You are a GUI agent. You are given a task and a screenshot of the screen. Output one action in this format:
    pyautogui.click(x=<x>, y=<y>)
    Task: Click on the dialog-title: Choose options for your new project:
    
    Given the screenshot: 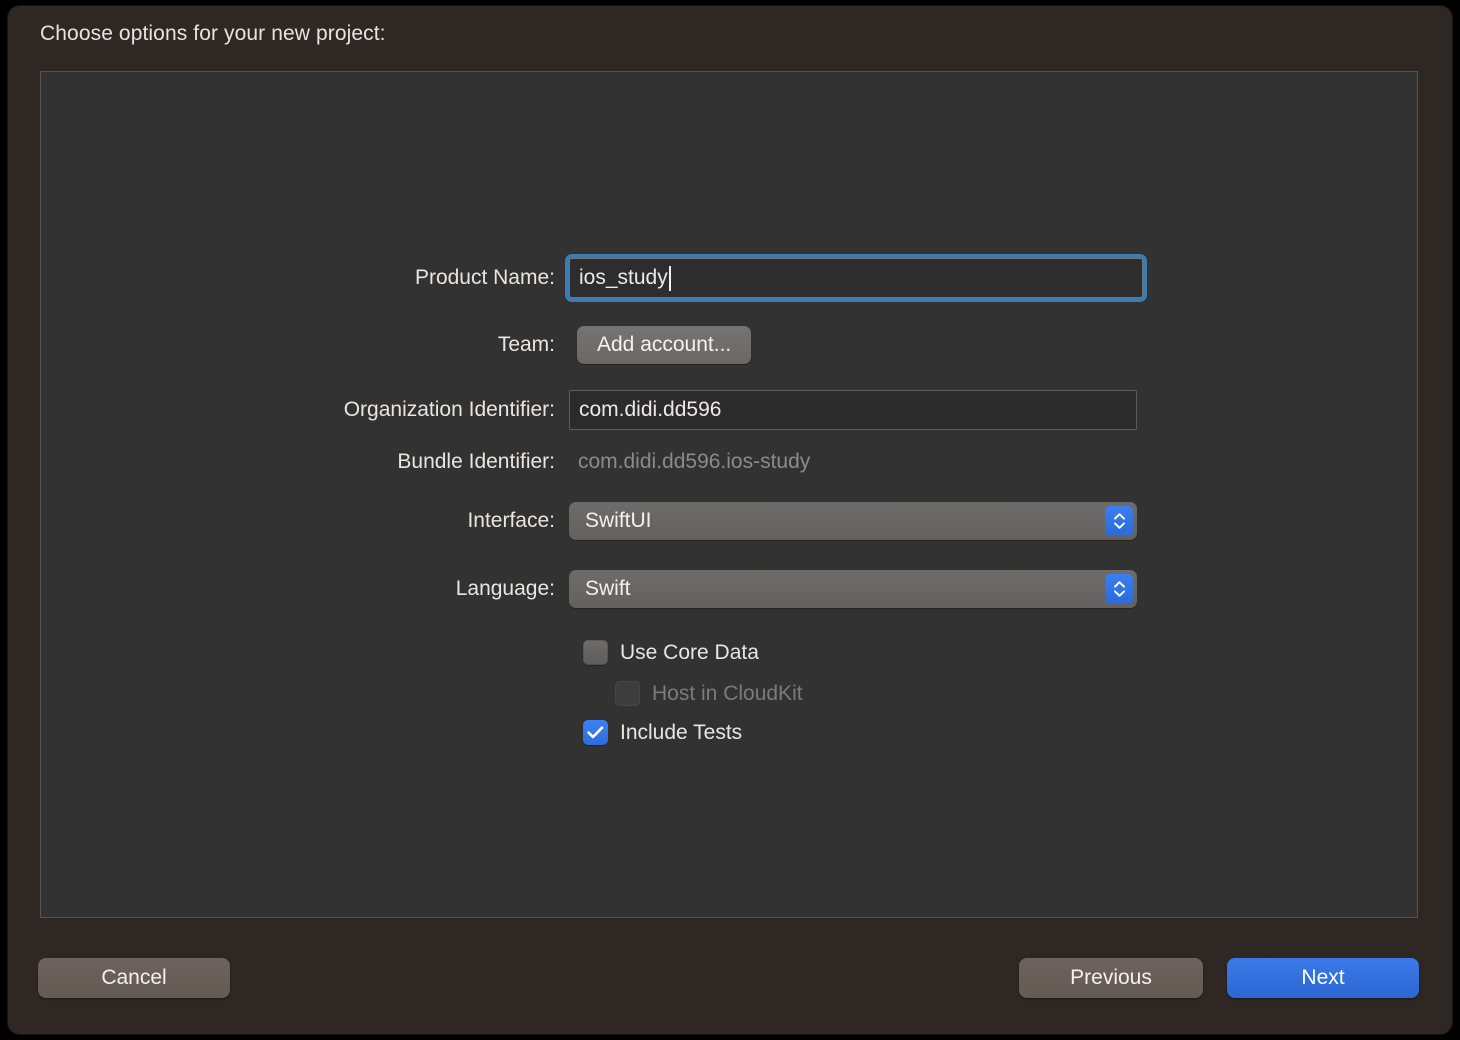 What is the action you would take?
    pyautogui.click(x=213, y=33)
    